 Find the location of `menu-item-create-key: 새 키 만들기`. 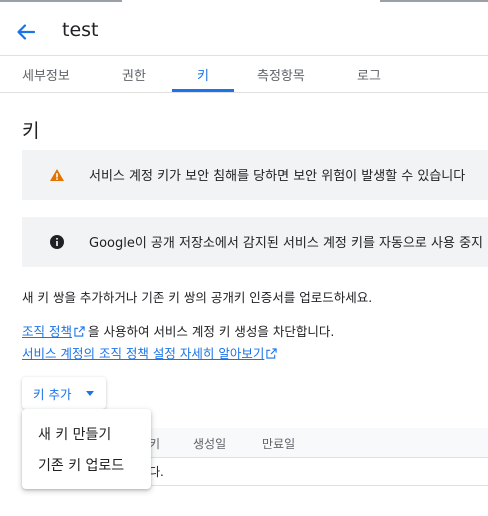

menu-item-create-key: 새 키 만들기 is located at coordinates (86, 433).